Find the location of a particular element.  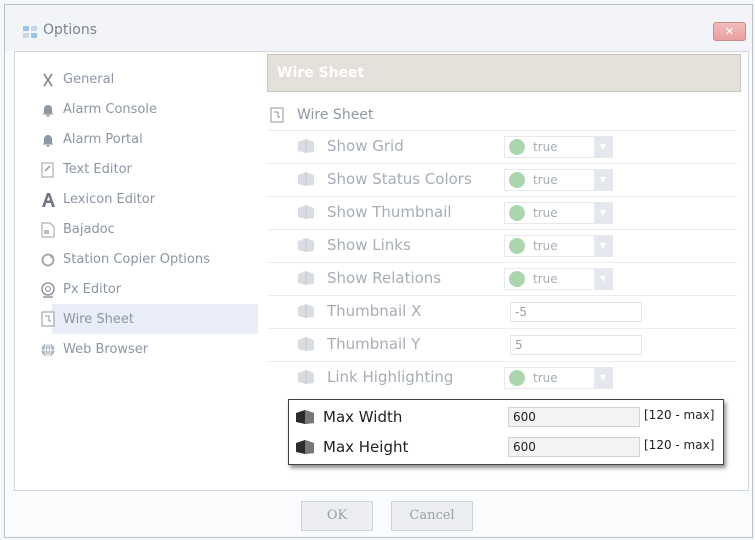

sidebar-item-label: Alarm Portal is located at coordinates (103, 139).